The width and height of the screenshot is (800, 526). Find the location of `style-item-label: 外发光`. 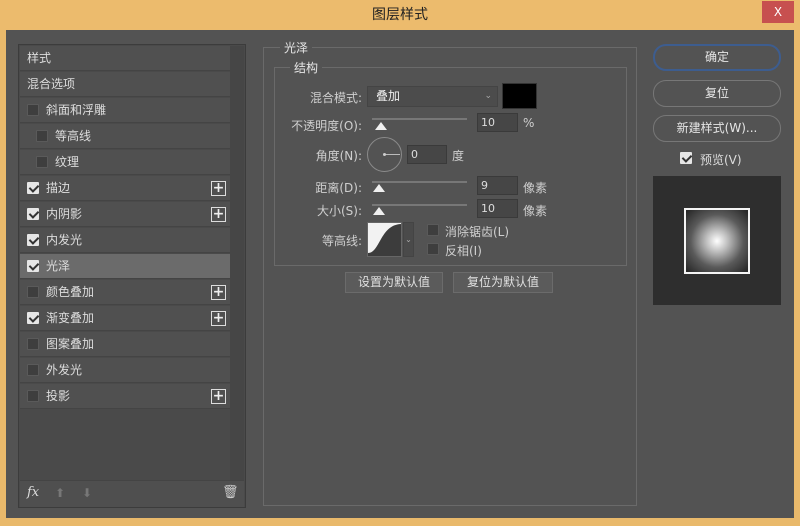

style-item-label: 外发光 is located at coordinates (64, 370).